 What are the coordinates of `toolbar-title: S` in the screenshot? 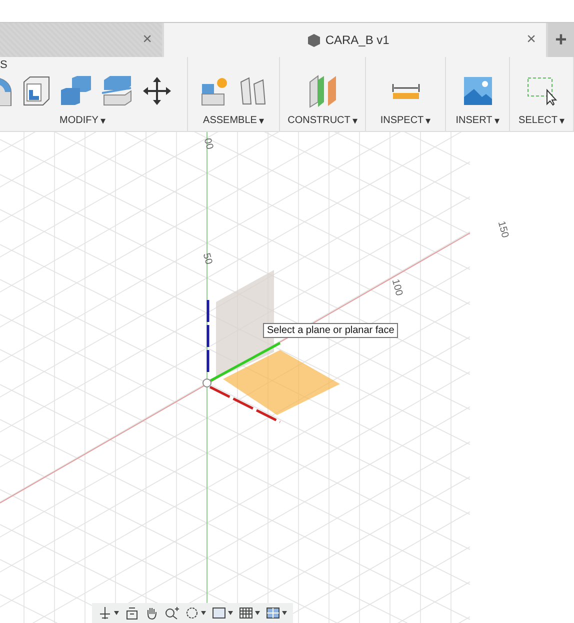 It's located at (4, 65).